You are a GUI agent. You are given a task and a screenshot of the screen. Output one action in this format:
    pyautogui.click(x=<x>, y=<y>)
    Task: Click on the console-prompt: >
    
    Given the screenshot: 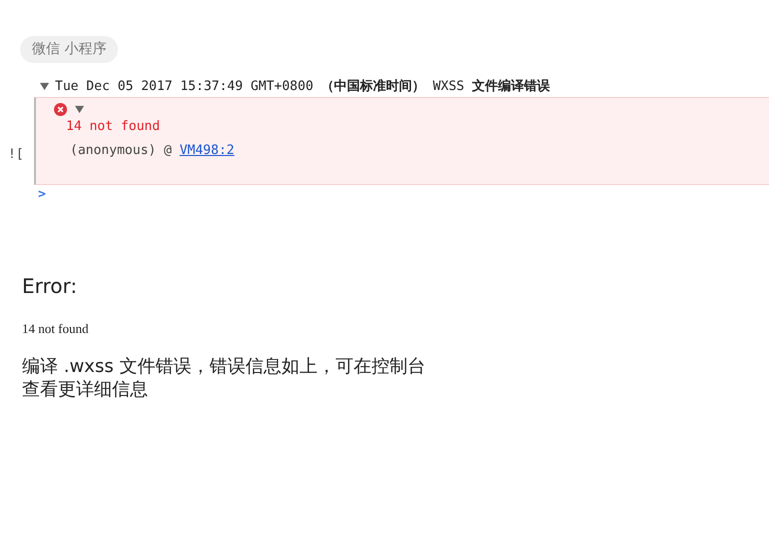 What is the action you would take?
    pyautogui.click(x=42, y=194)
    